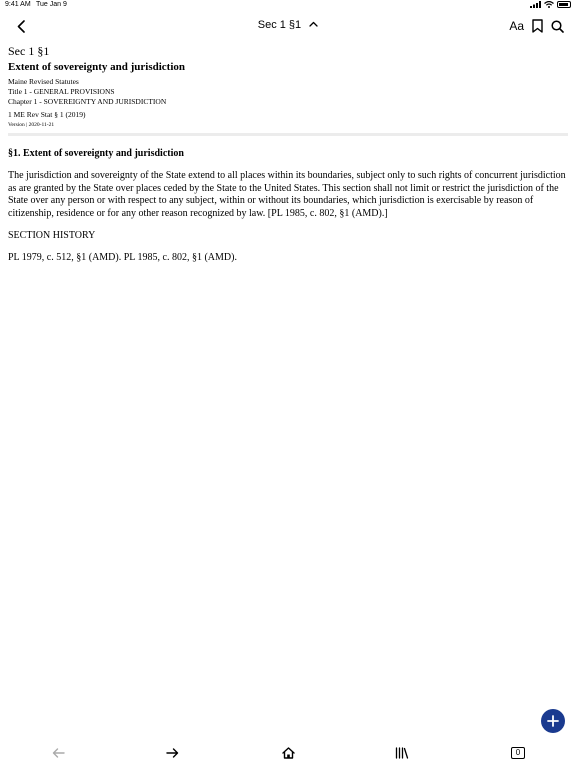 The width and height of the screenshot is (576, 768). I want to click on bookmark-icon, so click(537, 26).